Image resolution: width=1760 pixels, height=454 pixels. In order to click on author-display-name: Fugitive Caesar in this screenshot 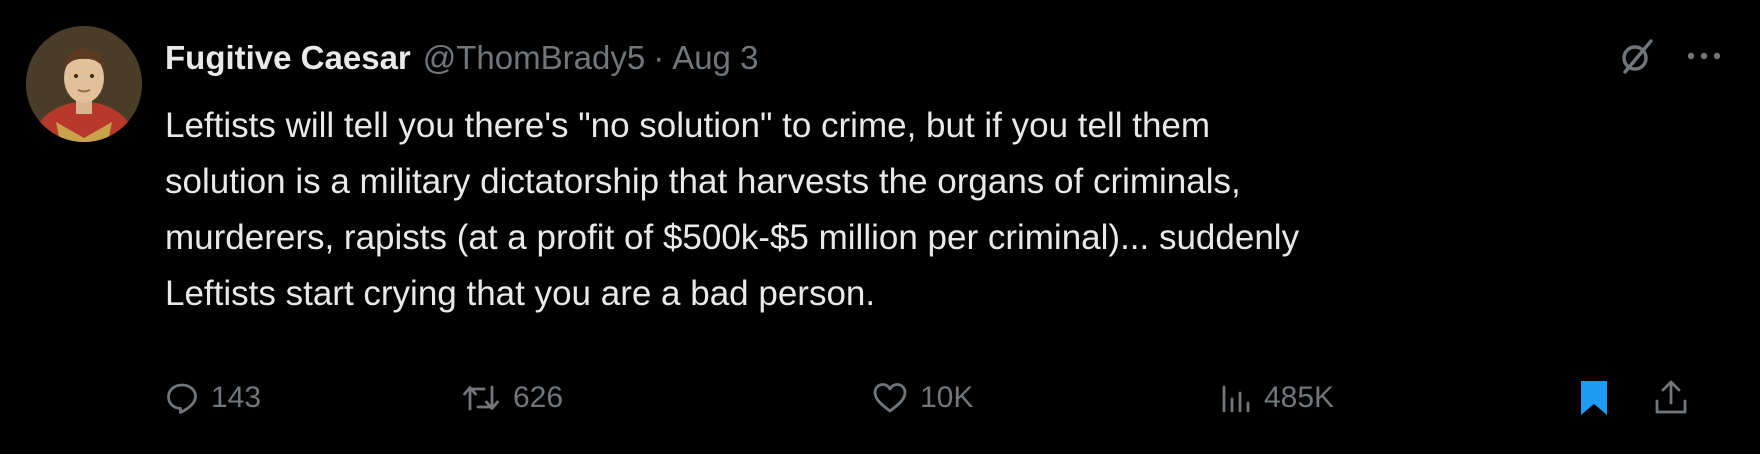, I will do `click(288, 58)`.